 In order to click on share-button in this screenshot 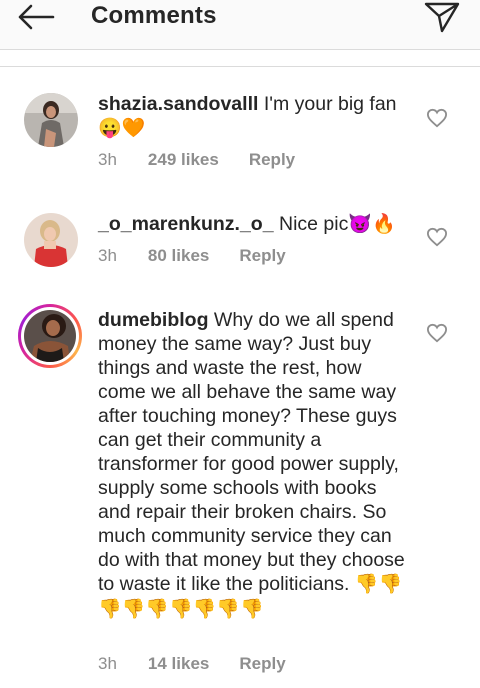, I will do `click(442, 17)`.